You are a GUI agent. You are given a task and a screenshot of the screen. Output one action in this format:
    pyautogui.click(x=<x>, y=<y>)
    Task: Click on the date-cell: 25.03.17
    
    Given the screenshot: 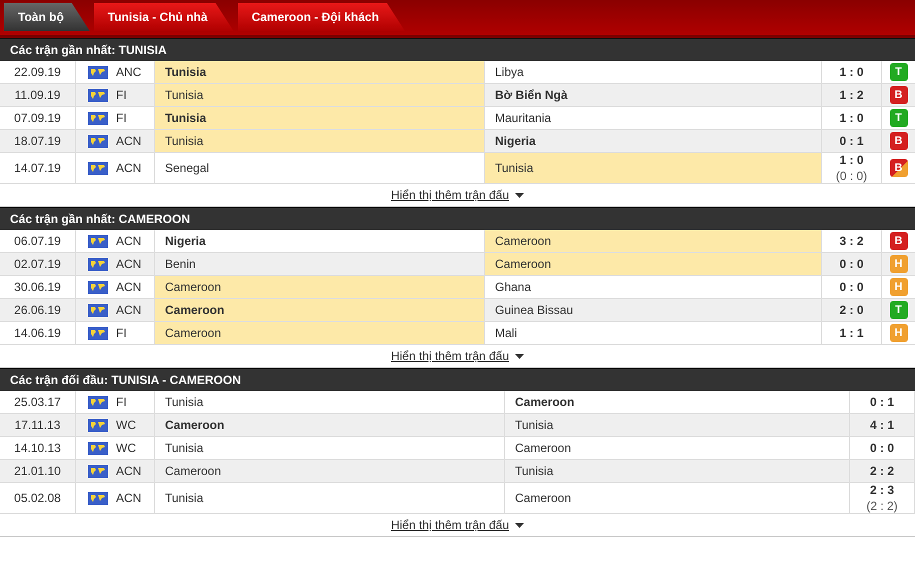 What is the action you would take?
    pyautogui.click(x=38, y=402)
    